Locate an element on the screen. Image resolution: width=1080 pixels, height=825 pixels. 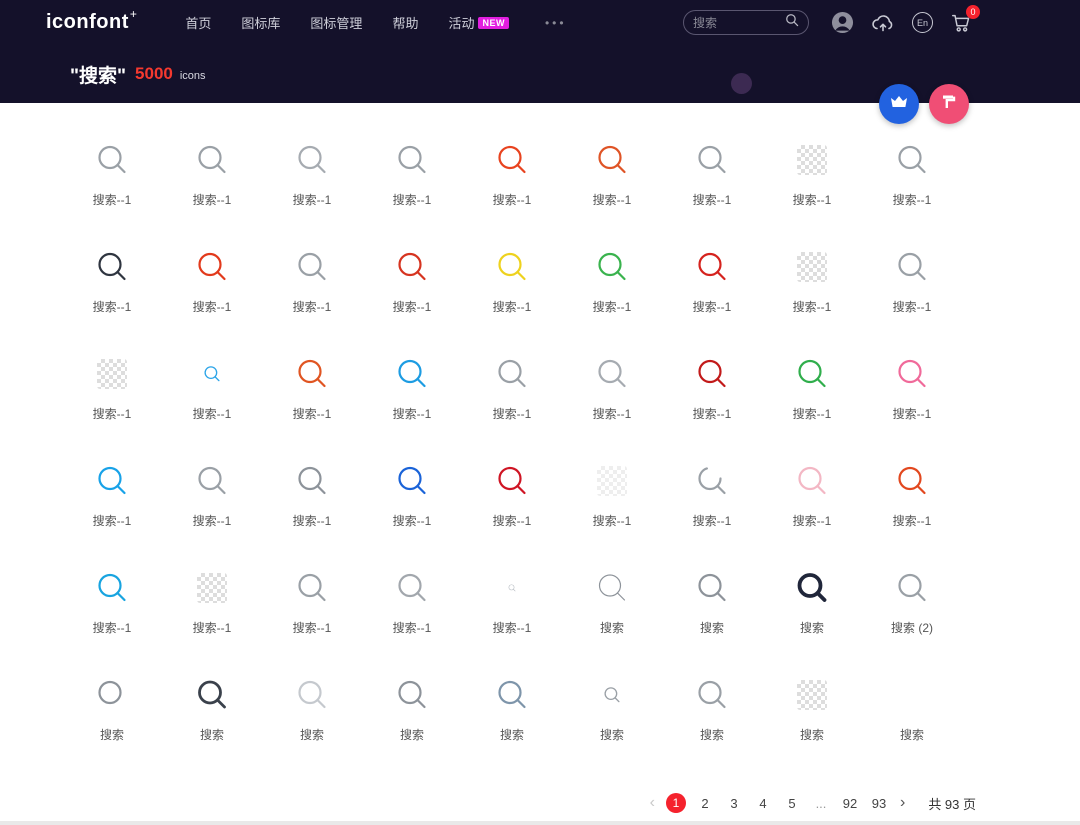
next-page-icon: › is located at coordinates (902, 803).